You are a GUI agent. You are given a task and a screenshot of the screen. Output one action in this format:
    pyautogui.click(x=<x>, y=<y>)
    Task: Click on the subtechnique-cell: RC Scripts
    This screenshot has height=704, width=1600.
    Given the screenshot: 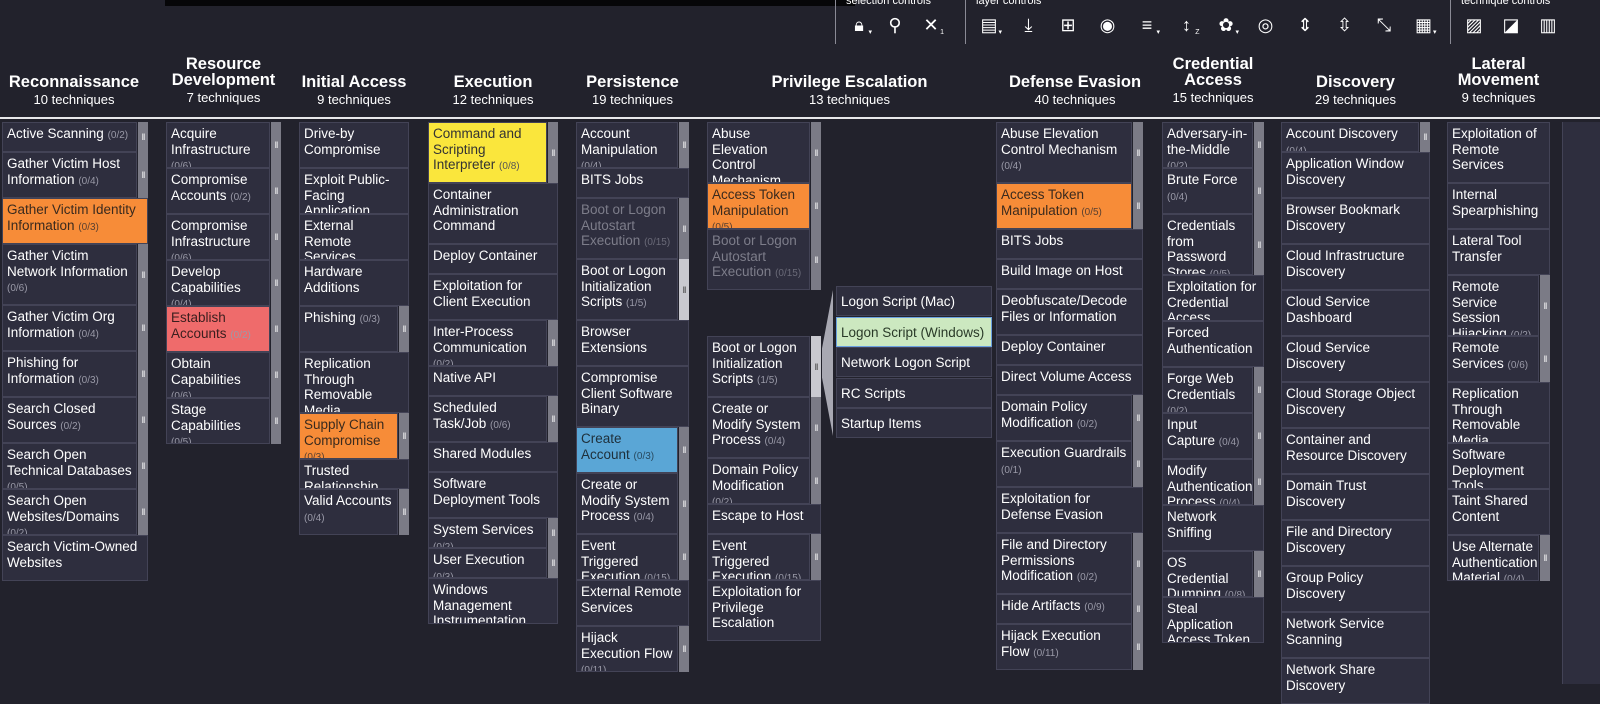 What is the action you would take?
    pyautogui.click(x=914, y=392)
    